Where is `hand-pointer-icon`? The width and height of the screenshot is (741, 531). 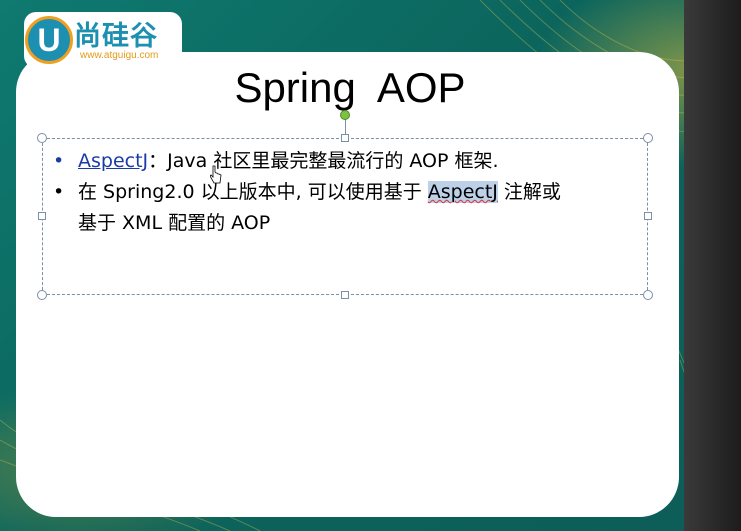 hand-pointer-icon is located at coordinates (216, 174).